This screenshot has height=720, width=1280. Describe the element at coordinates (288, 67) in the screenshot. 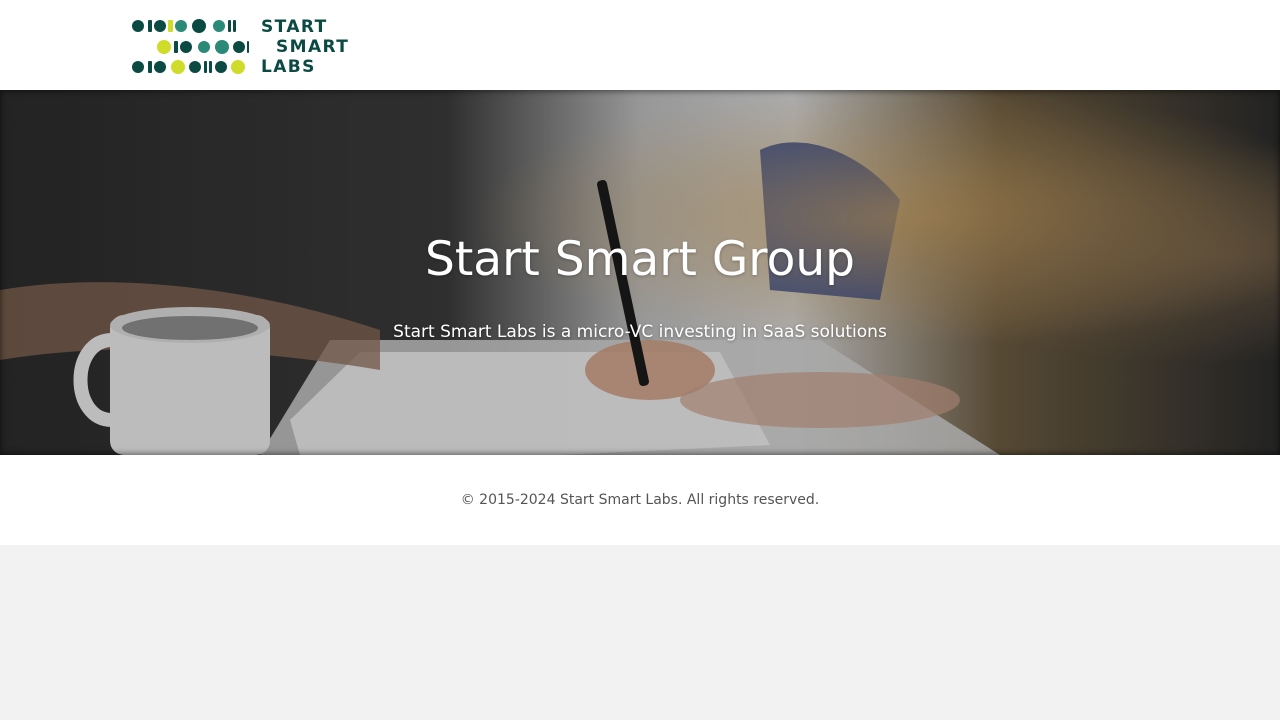

I see `logo-line-labs: LABS` at that location.